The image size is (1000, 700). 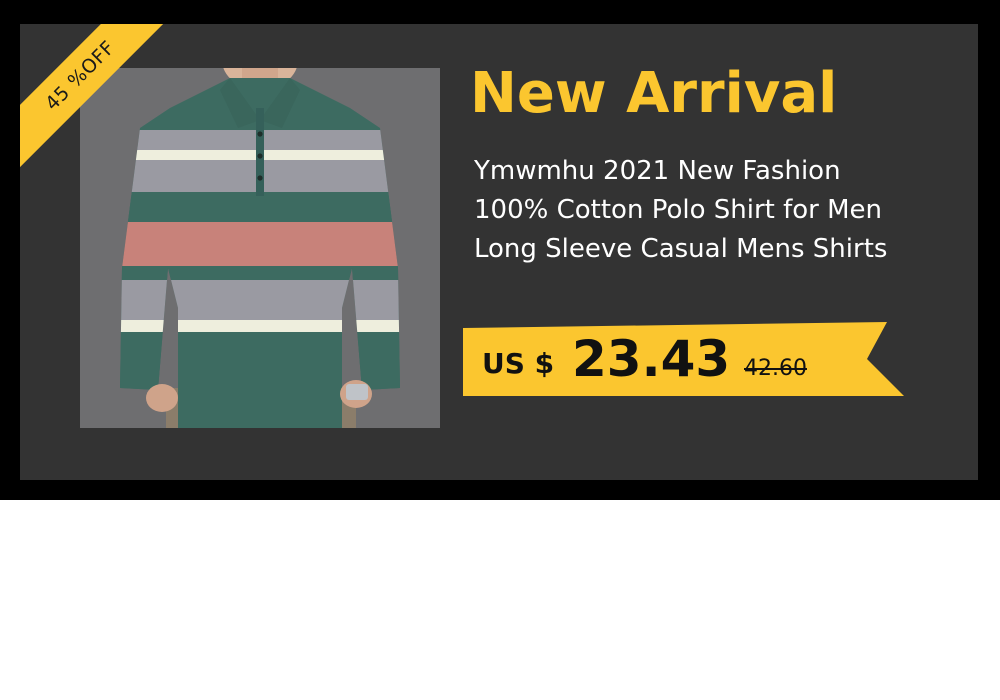 I want to click on price-current: 23.43, so click(x=651, y=359).